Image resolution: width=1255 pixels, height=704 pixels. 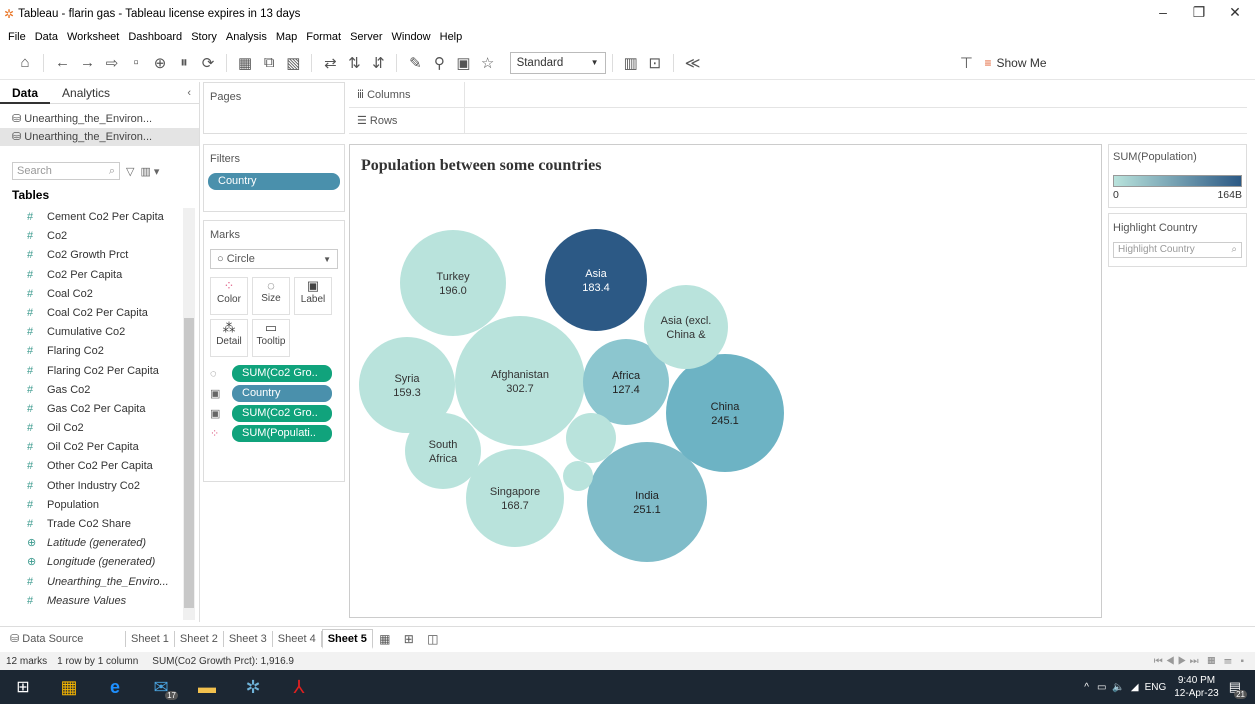 I want to click on refresh-icon: ⟳, so click(x=208, y=63).